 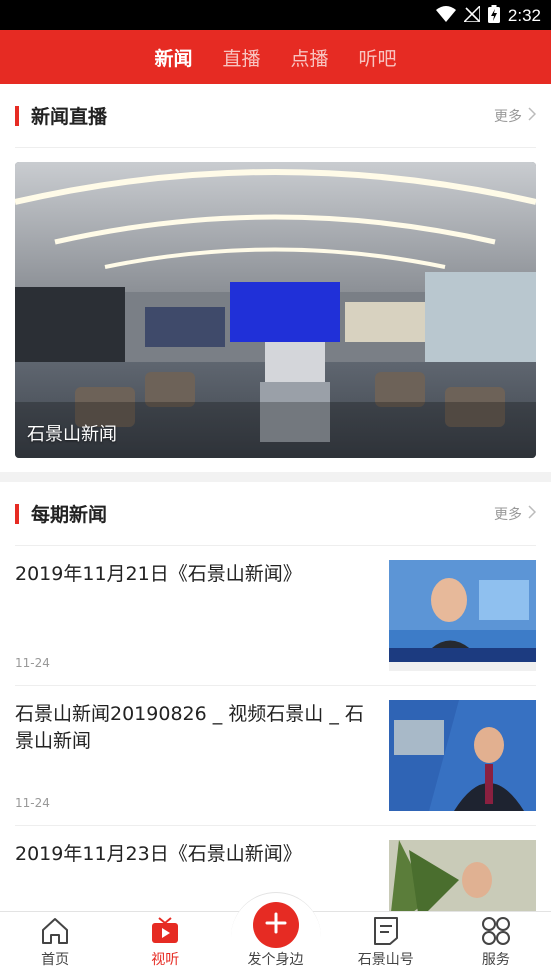 What do you see at coordinates (189, 727) in the screenshot?
I see `news-title: 石景山新闻20190826 _ 视频石景山 _ 石景山新闻` at bounding box center [189, 727].